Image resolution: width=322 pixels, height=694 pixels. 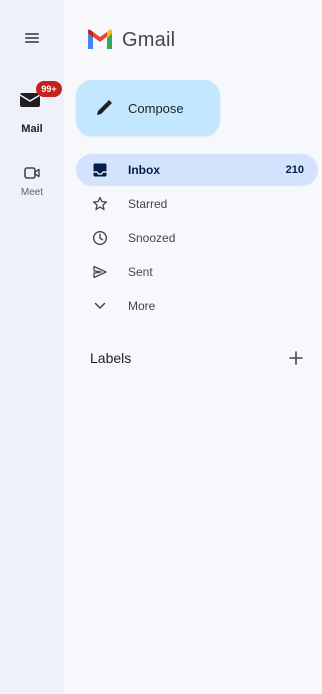 I want to click on mail-icon: 99+, so click(x=38, y=97).